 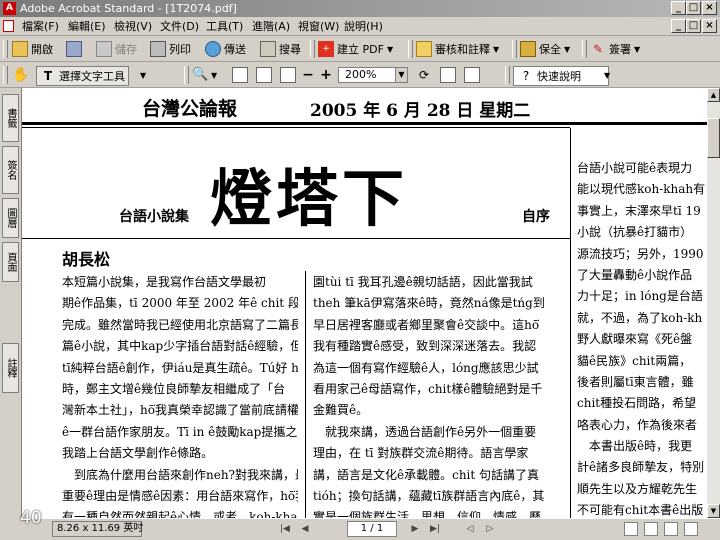 I want to click on select-text-tool-button: T 選擇文字工具, so click(x=82, y=76).